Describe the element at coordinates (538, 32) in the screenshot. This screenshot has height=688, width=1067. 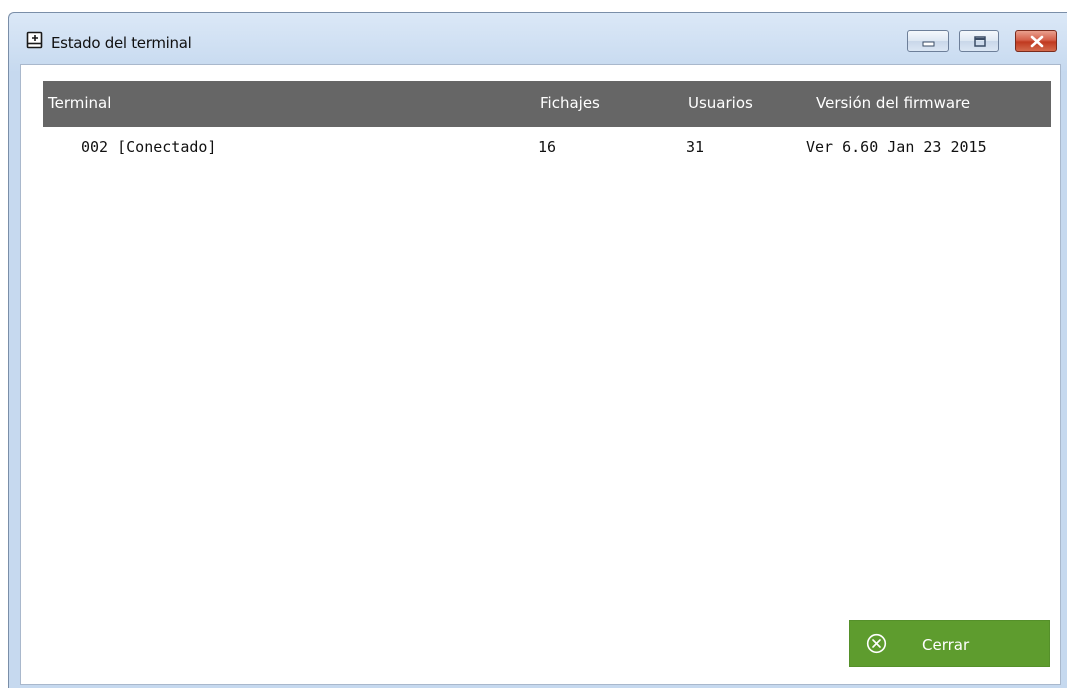
I see `title-bar: Estado del terminal` at that location.